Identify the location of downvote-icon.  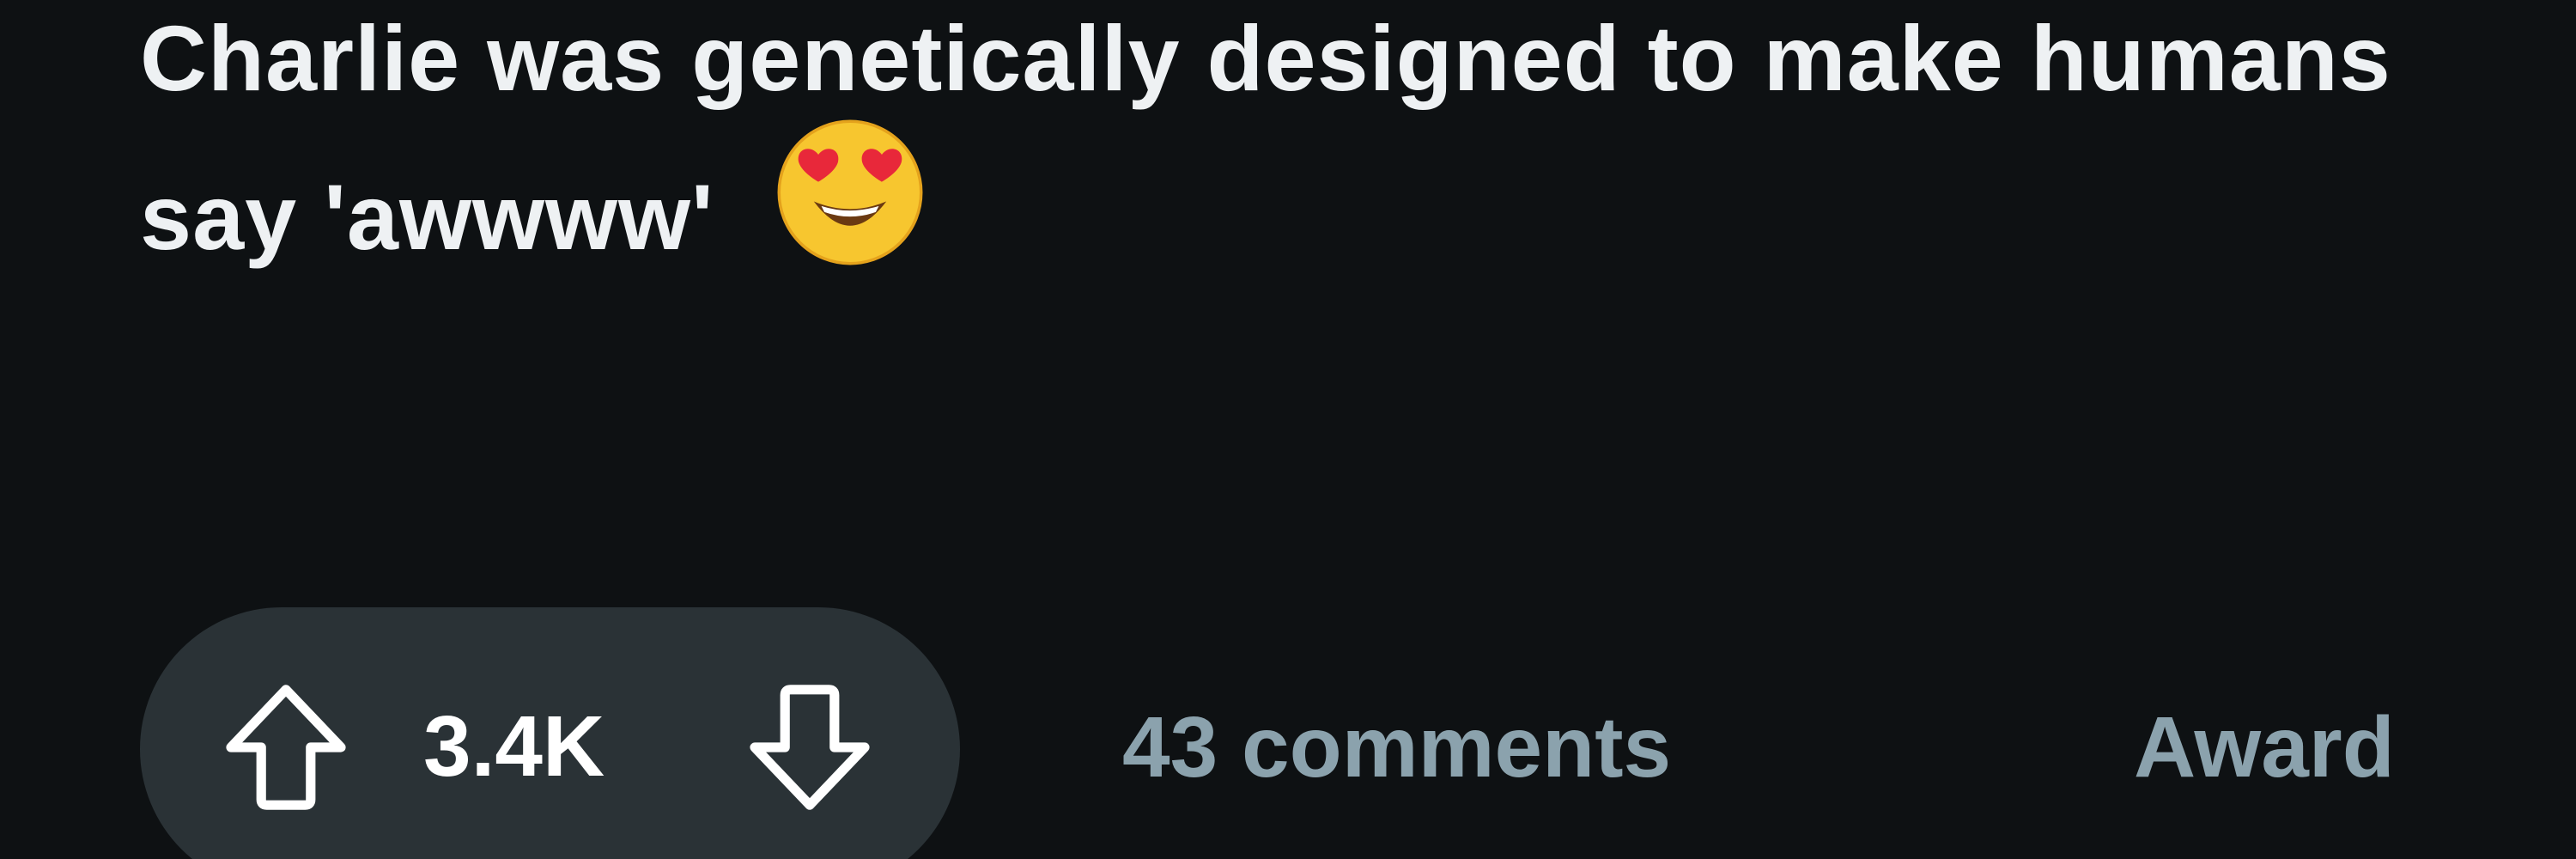
(810, 748).